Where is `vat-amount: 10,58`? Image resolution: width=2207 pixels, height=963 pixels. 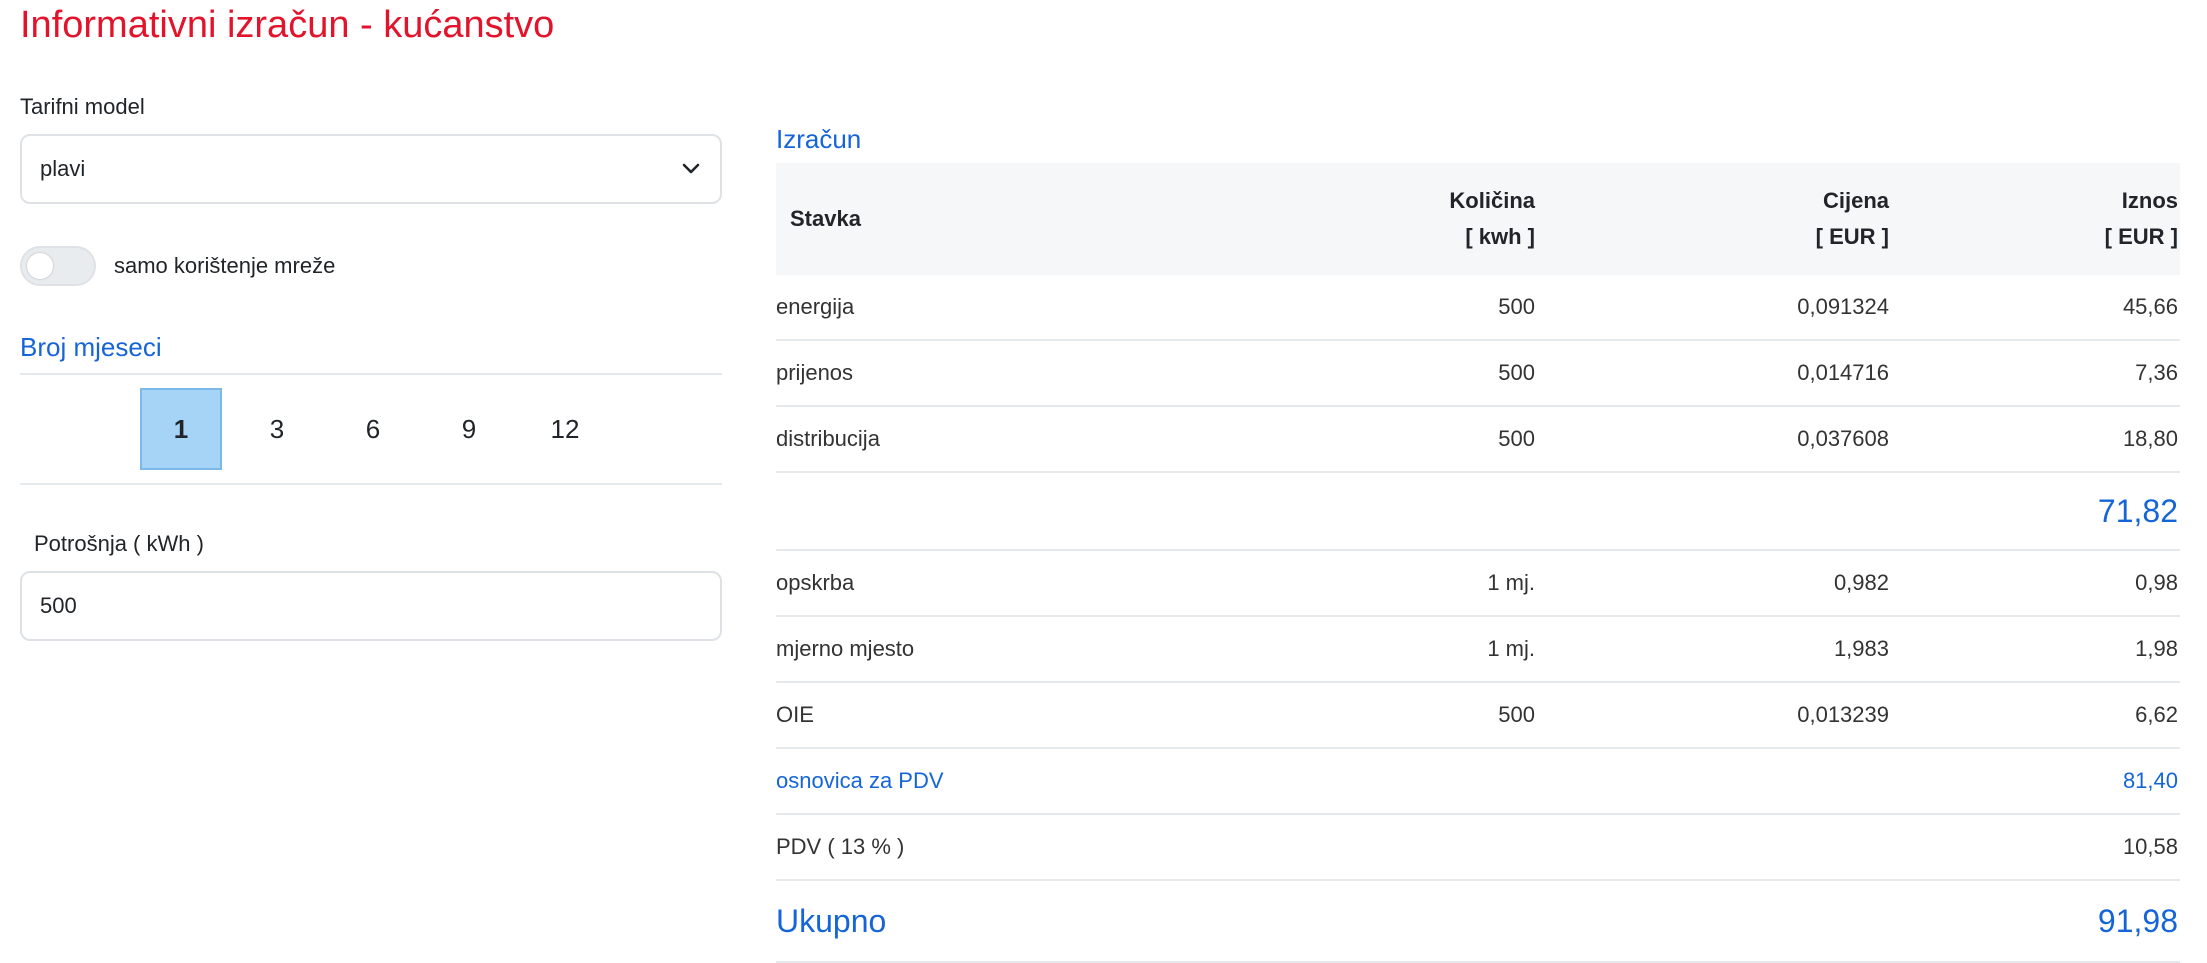
vat-amount: 10,58 is located at coordinates (2035, 847).